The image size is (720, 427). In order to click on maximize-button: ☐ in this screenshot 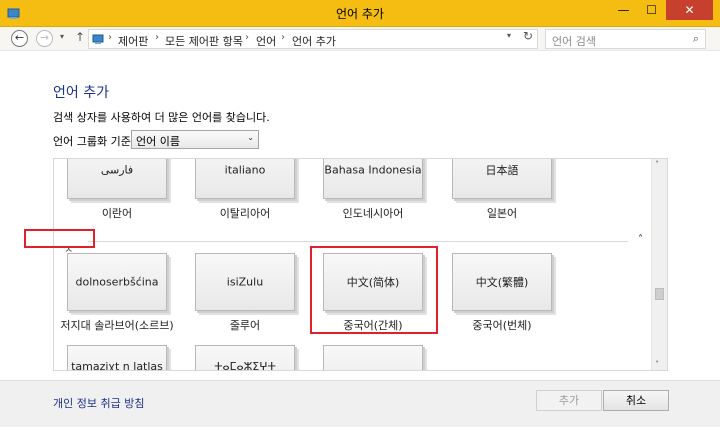, I will do `click(651, 10)`.